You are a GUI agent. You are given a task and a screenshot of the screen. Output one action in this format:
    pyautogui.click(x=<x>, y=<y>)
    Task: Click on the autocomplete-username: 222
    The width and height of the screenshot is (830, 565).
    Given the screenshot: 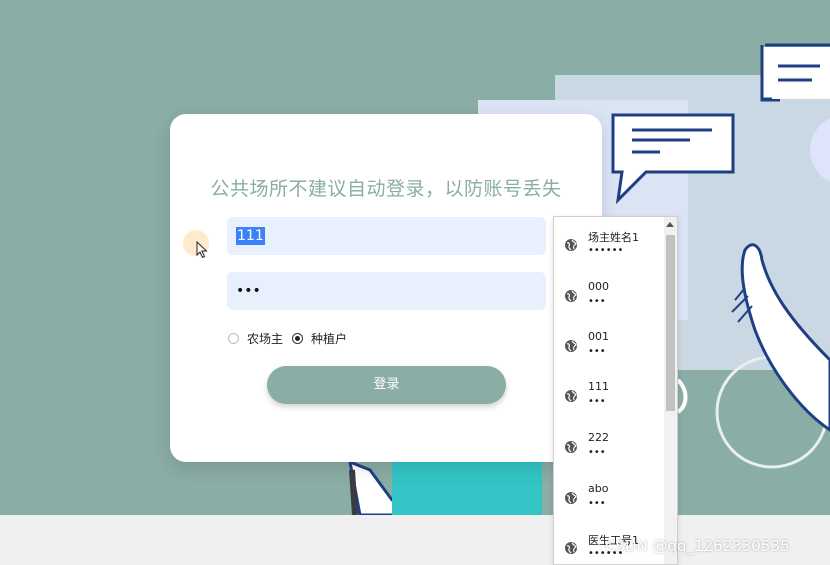 What is the action you would take?
    pyautogui.click(x=598, y=437)
    